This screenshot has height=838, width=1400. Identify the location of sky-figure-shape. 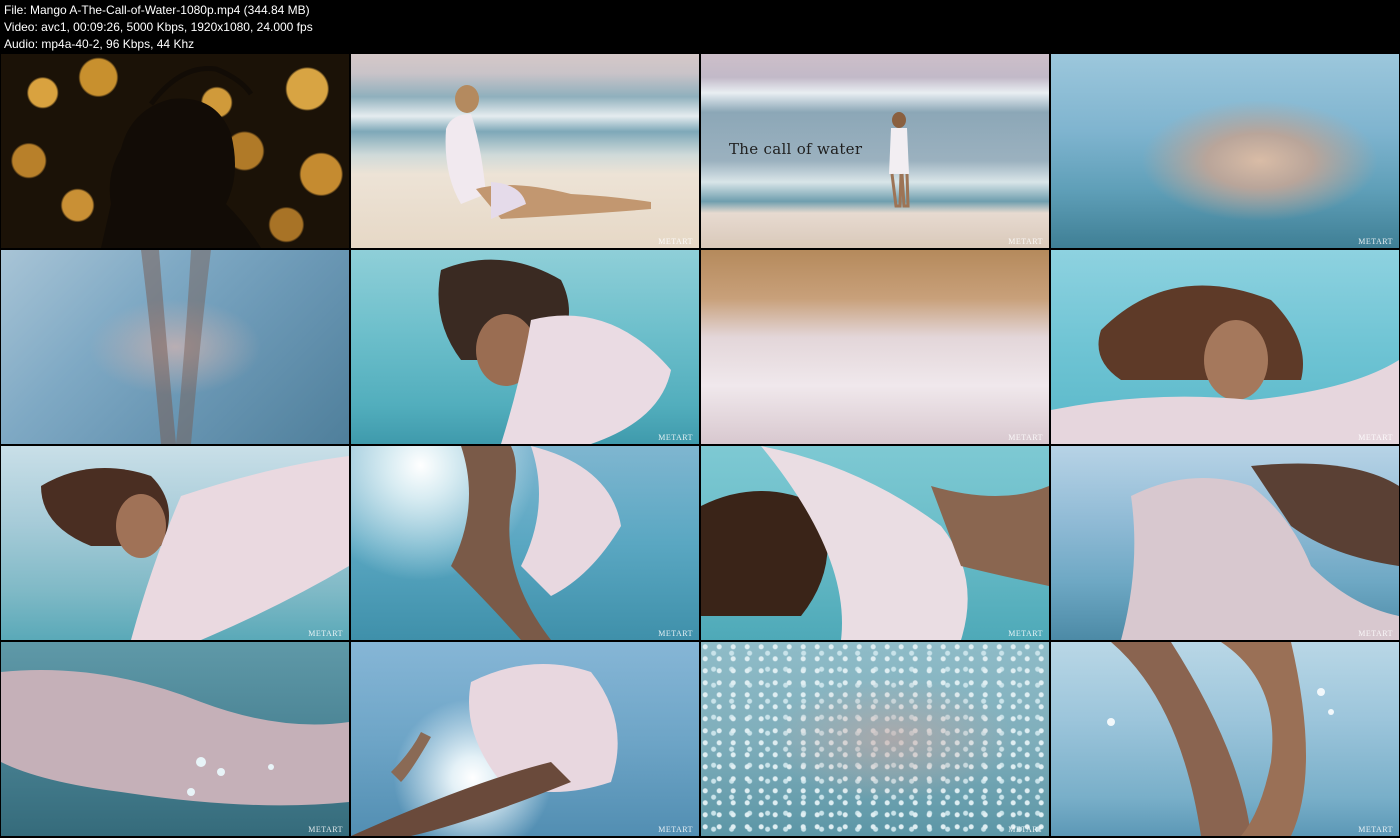
(1260, 551).